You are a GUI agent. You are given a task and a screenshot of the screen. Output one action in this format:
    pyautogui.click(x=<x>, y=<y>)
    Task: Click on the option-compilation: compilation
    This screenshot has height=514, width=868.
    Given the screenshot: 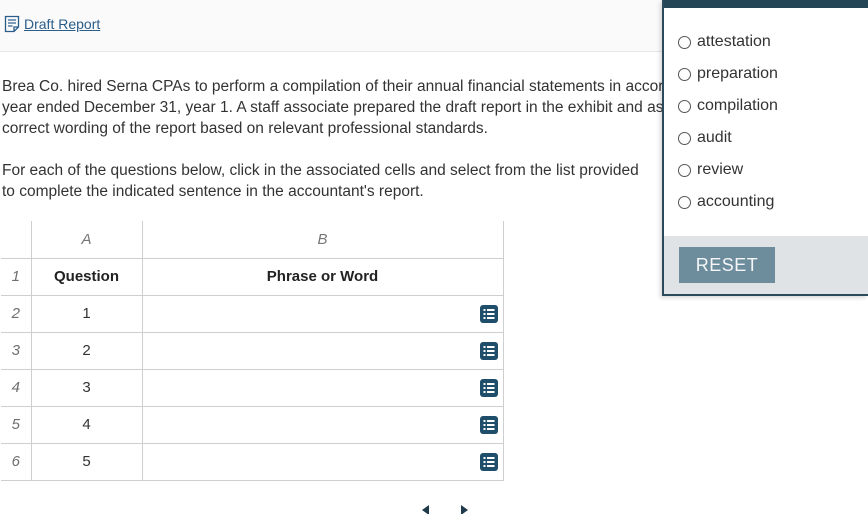 What is the action you would take?
    pyautogui.click(x=728, y=106)
    